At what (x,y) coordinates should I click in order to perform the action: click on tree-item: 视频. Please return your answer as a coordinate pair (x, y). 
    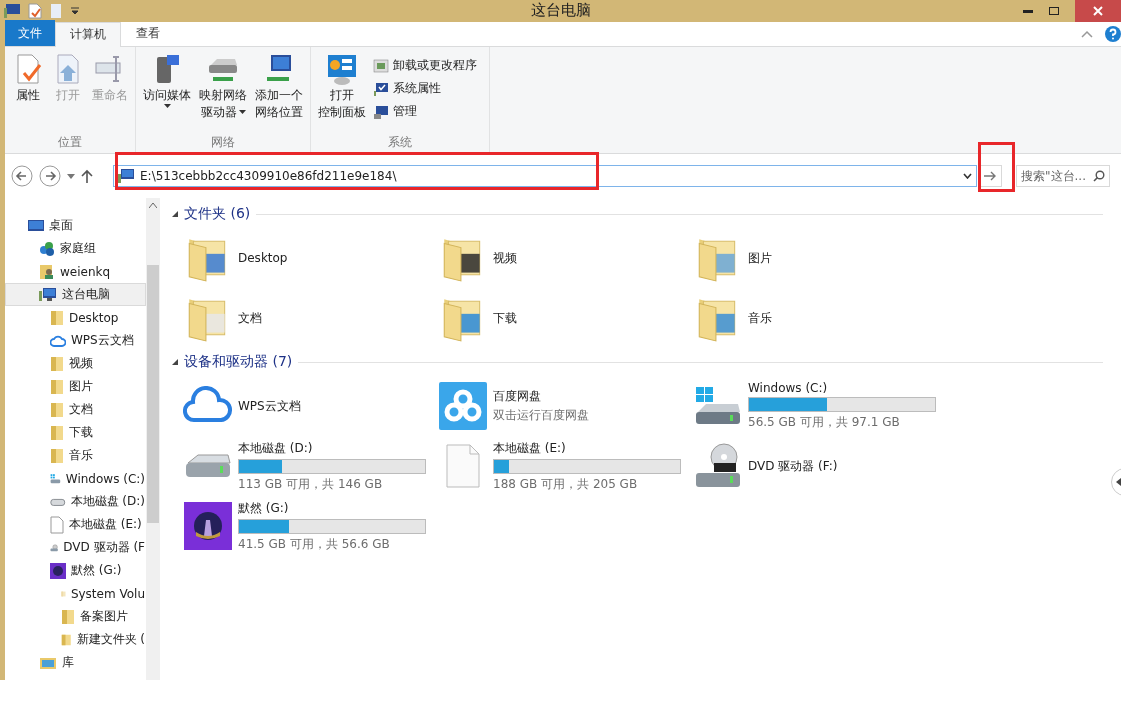
    Looking at the image, I should click on (75, 363).